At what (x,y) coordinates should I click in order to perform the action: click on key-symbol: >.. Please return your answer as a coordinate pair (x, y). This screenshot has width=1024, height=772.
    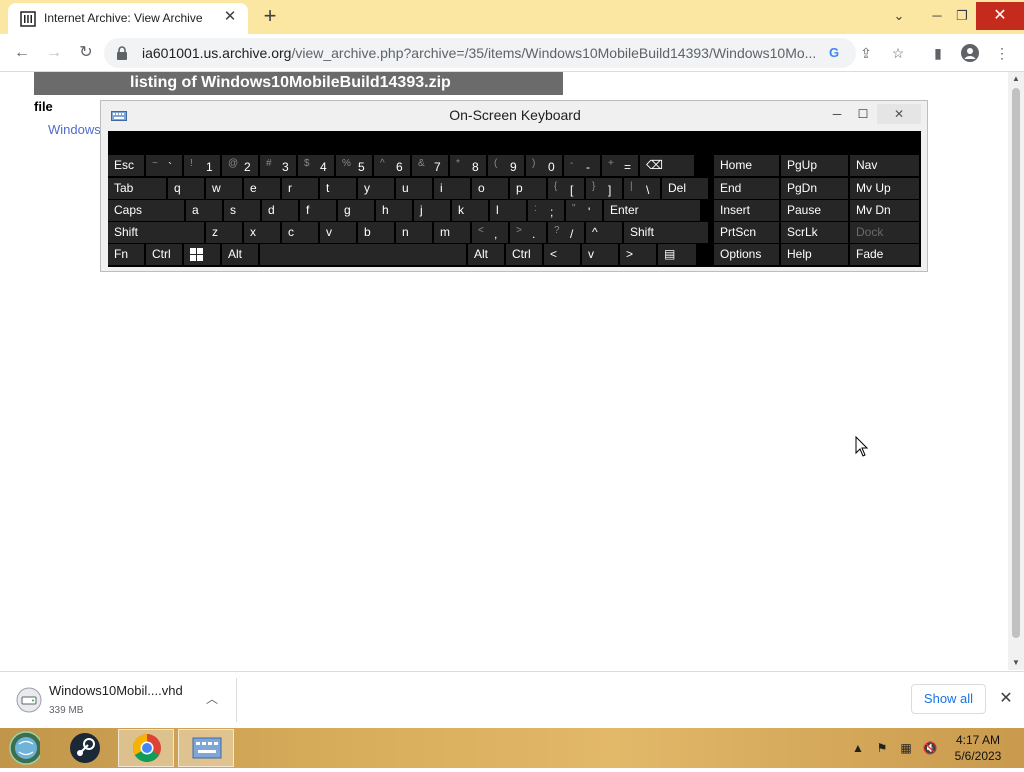
    Looking at the image, I should click on (528, 232).